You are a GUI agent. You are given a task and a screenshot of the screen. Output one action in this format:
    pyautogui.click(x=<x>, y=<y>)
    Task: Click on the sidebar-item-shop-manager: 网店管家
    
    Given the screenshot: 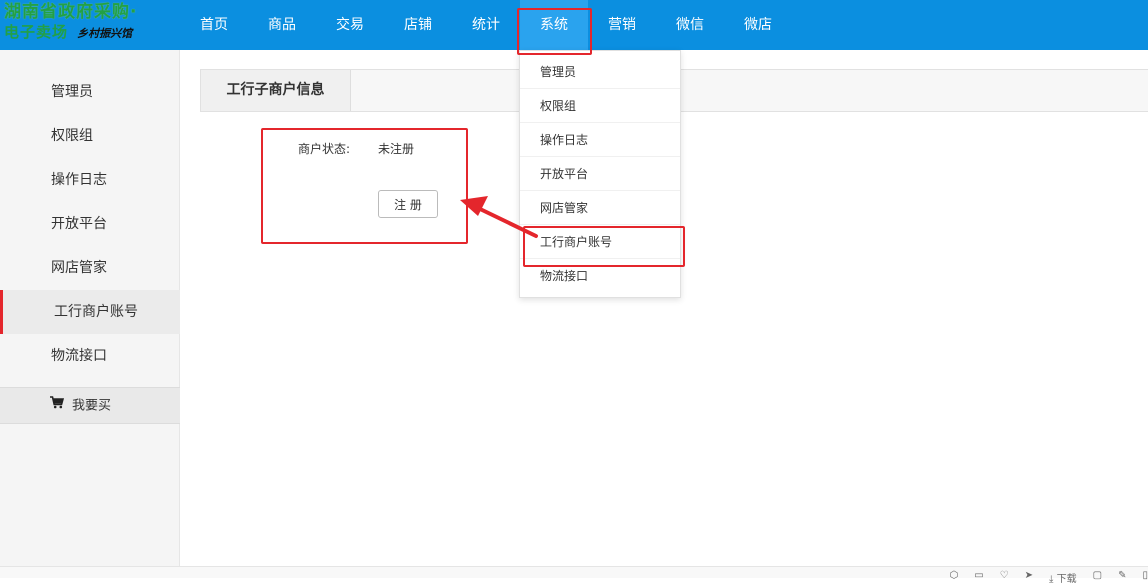 What is the action you would take?
    pyautogui.click(x=90, y=268)
    